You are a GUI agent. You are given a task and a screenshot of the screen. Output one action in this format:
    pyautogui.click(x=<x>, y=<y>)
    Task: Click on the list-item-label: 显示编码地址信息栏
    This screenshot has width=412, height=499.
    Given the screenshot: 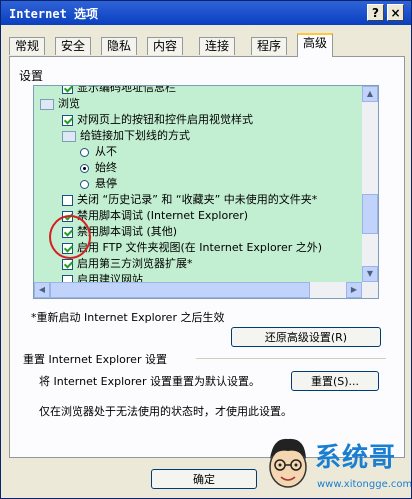 What is the action you would take?
    pyautogui.click(x=126, y=89)
    